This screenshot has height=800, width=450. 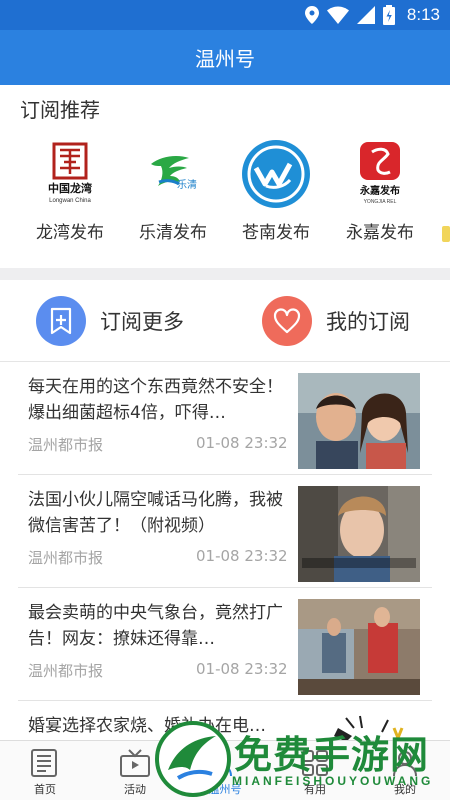 I want to click on tab-wenzhouhao: 温州号, so click(x=225, y=772).